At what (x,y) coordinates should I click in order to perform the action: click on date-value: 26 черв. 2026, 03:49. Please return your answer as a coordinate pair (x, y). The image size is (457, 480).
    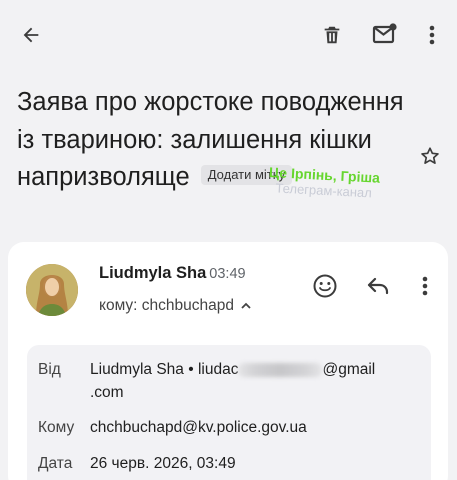
    Looking at the image, I should click on (163, 463).